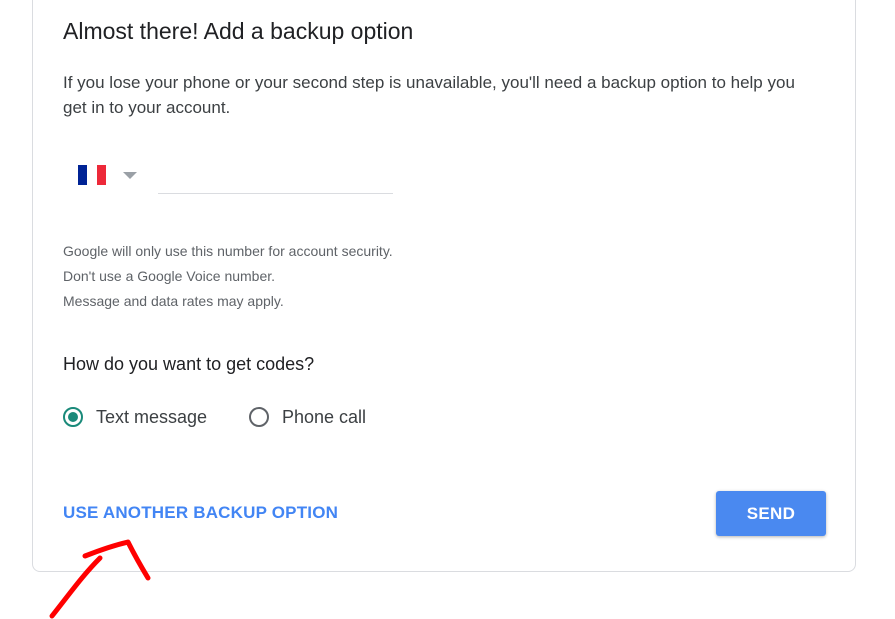  Describe the element at coordinates (169, 276) in the screenshot. I see `note-line: Don't use a Google Voice number.` at that location.